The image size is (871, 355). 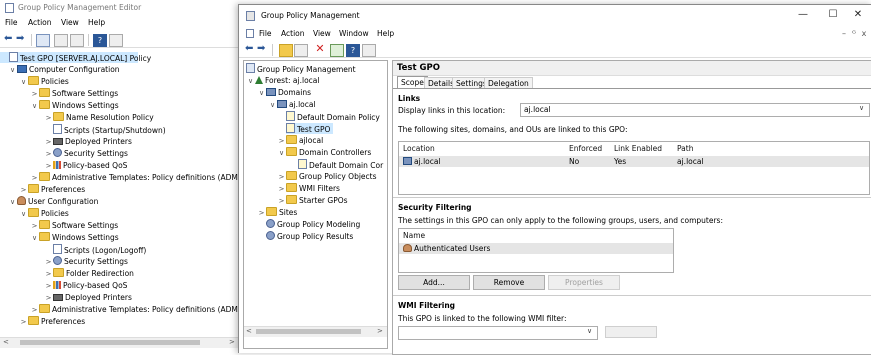 What do you see at coordinates (309, 236) in the screenshot?
I see `tree-item-gp-results: Group Policy Results` at bounding box center [309, 236].